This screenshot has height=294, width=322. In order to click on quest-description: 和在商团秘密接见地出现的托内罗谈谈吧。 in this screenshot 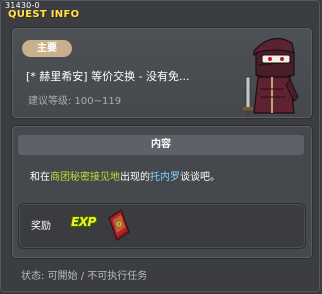, I will do `click(166, 175)`.